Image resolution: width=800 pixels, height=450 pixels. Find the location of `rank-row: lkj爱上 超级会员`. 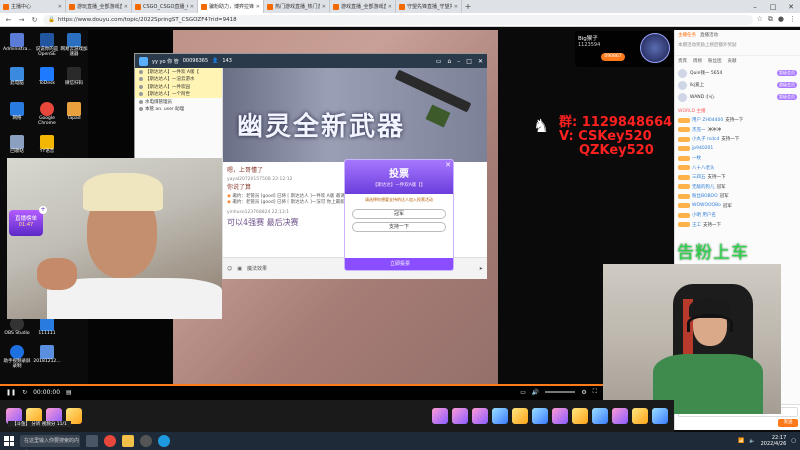

rank-row: lkj爱上 超级会员 is located at coordinates (737, 85).